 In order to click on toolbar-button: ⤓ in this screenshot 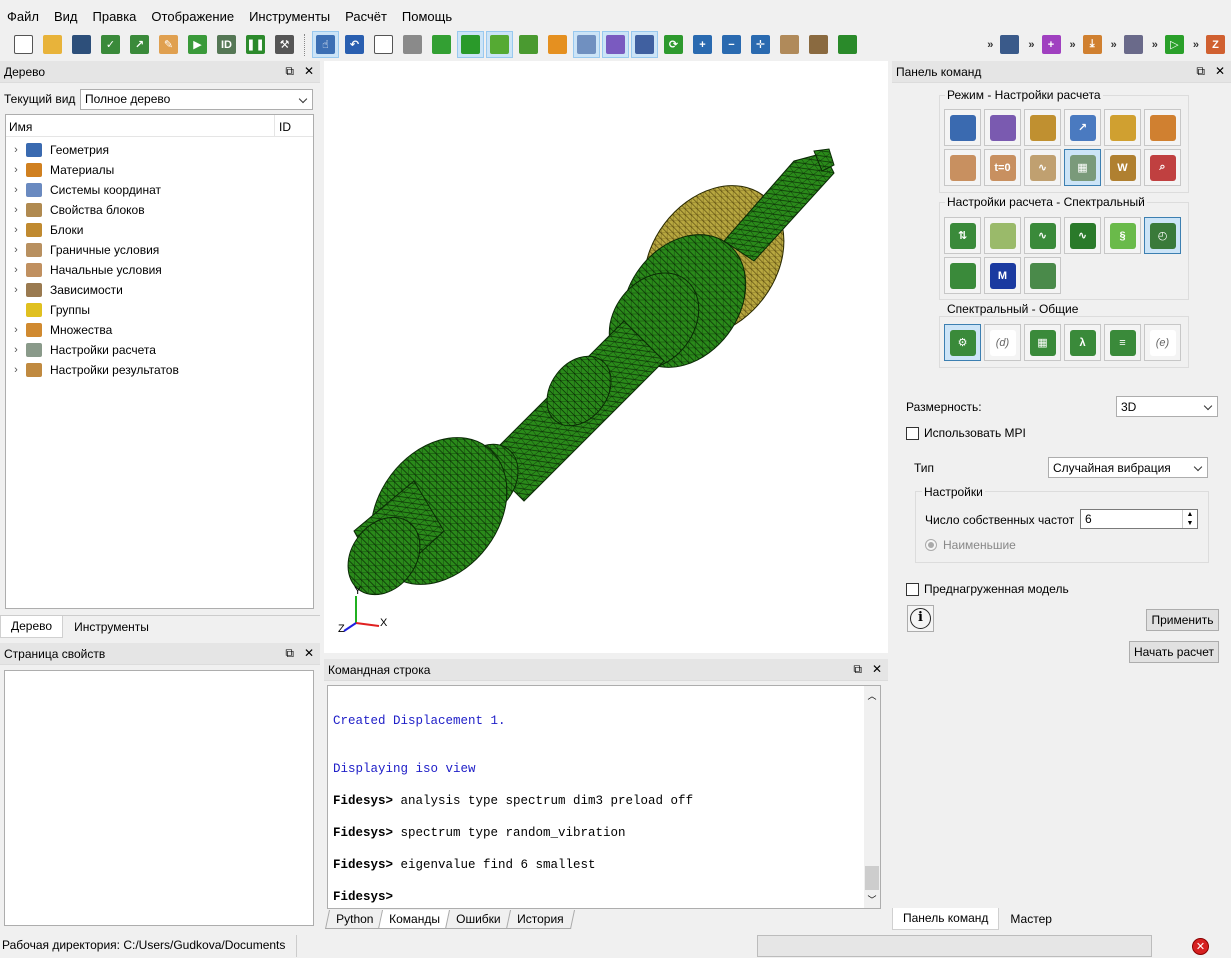, I will do `click(1092, 44)`.